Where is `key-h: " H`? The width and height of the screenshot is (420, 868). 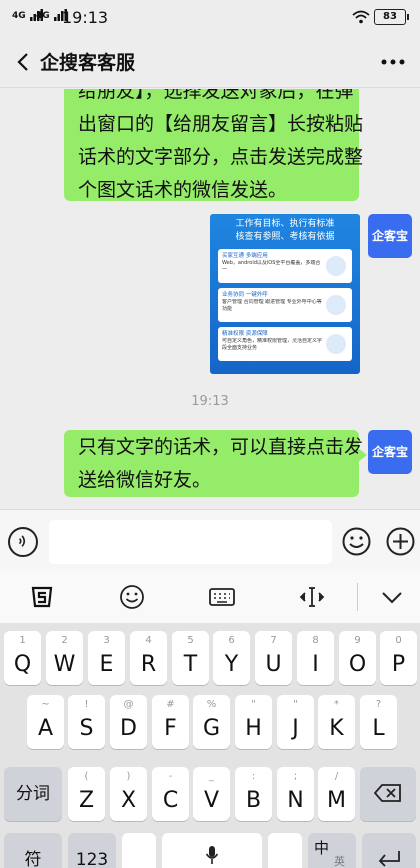
key-h: " H is located at coordinates (253, 722).